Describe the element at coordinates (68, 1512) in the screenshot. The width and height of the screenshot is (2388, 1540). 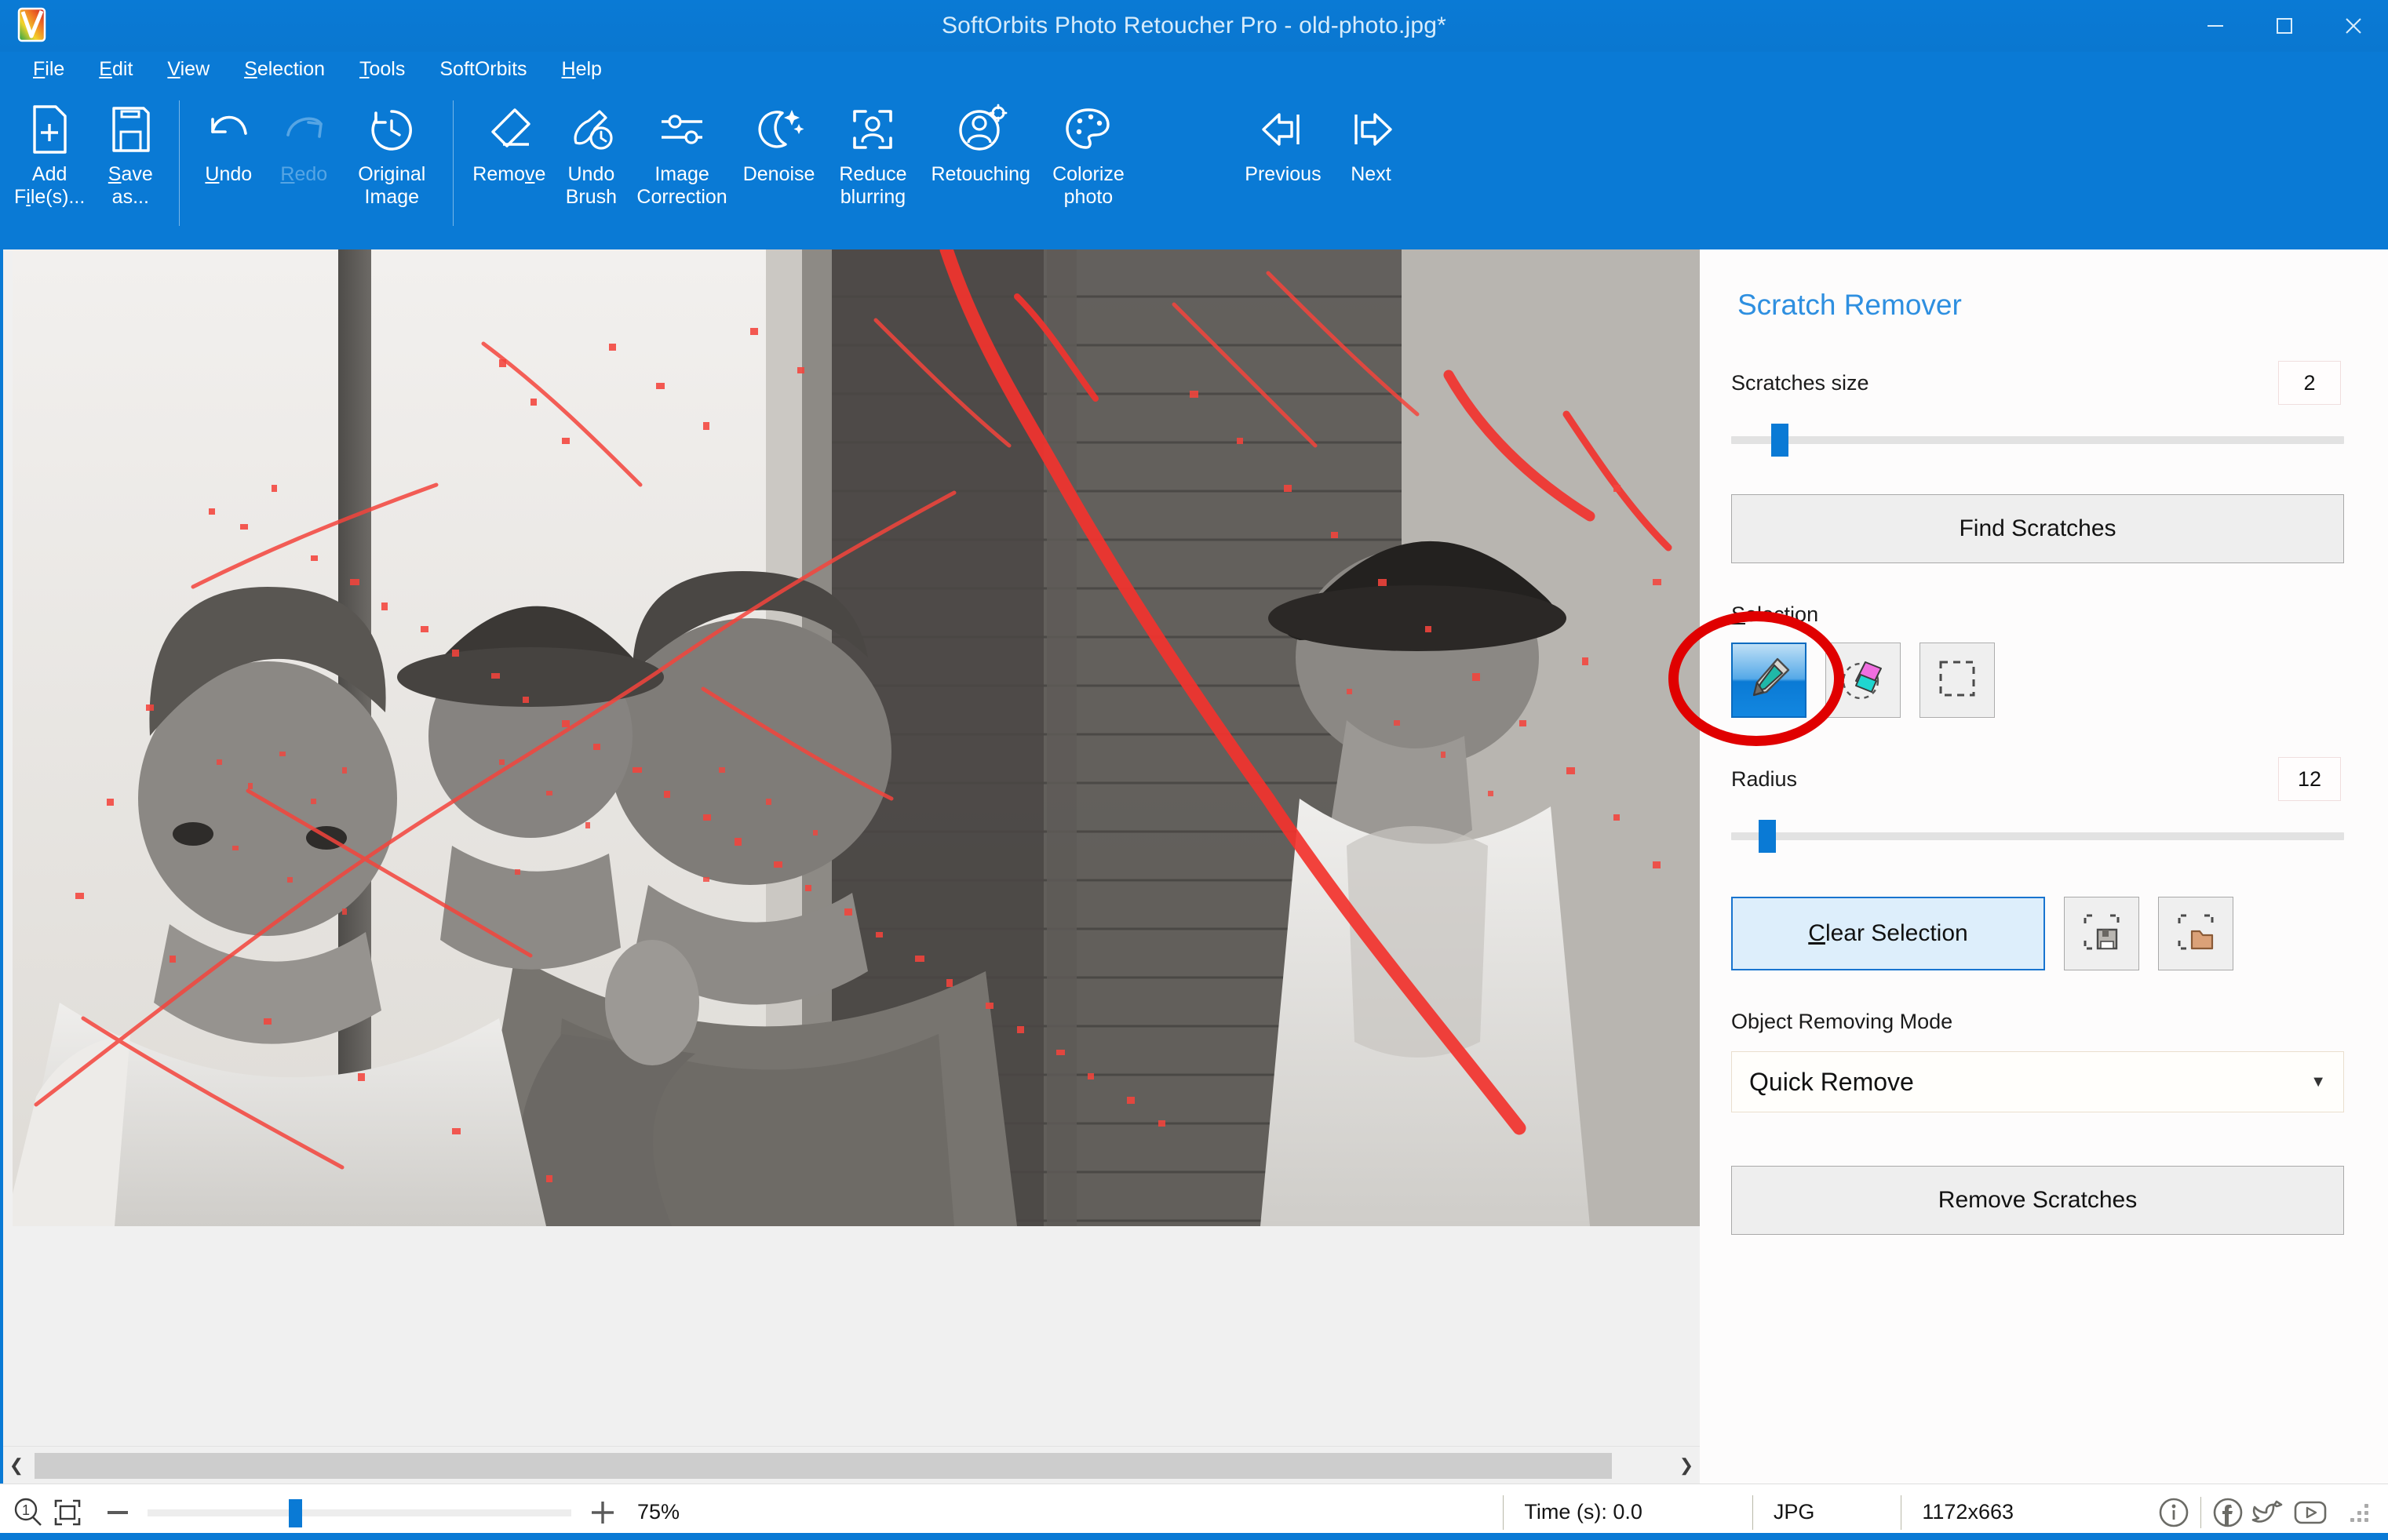
I see `fit-to-screen-icon` at that location.